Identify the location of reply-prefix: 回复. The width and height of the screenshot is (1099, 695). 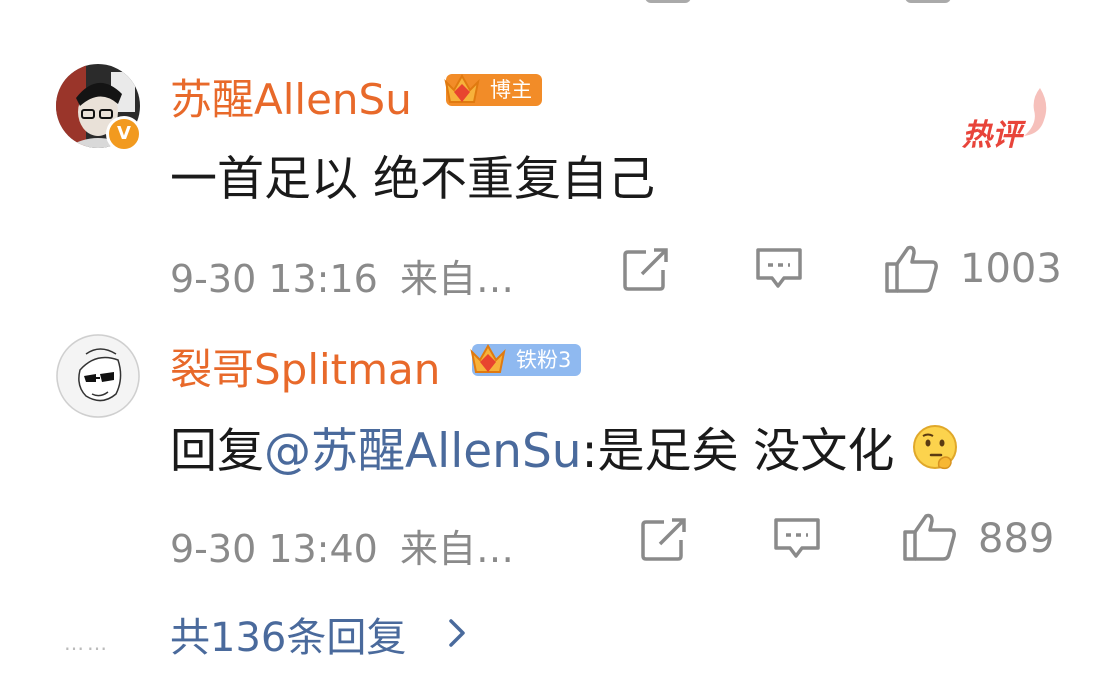
(217, 451).